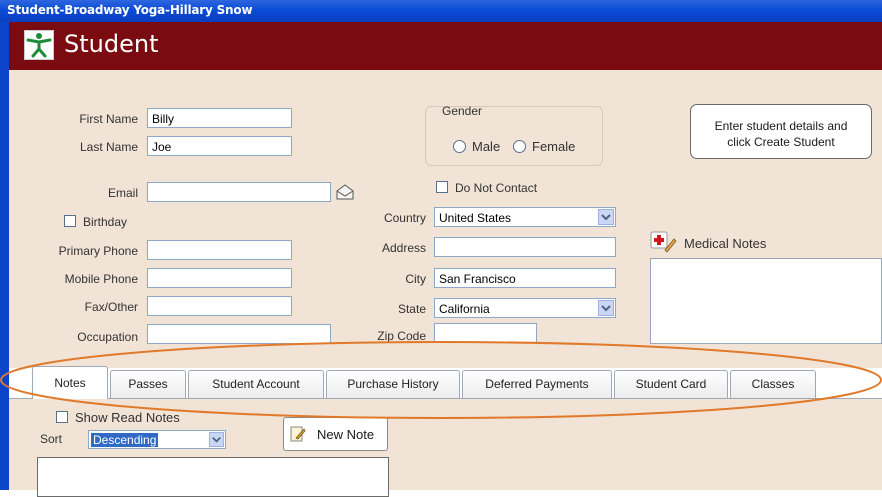 The width and height of the screenshot is (882, 497). Describe the element at coordinates (445, 46) in the screenshot. I see `page-header: Student` at that location.